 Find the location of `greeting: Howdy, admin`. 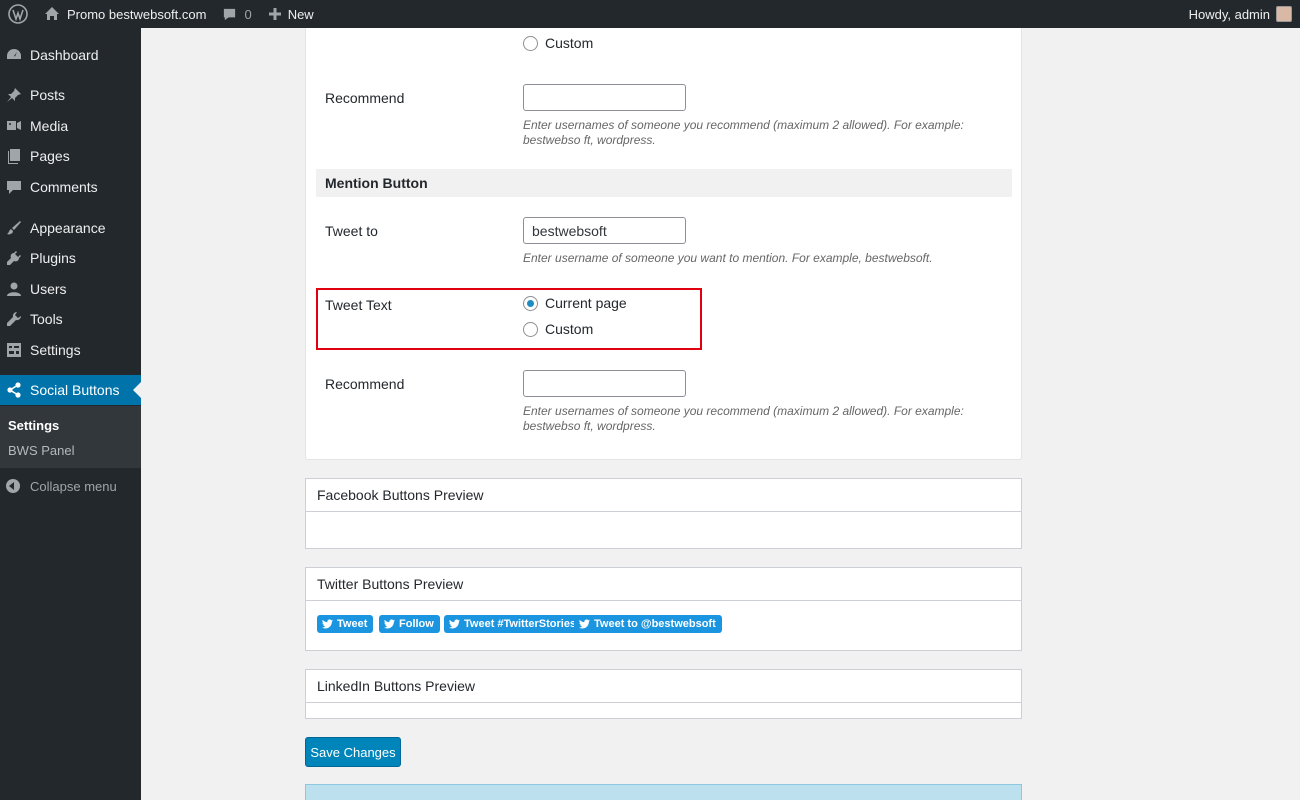

greeting: Howdy, admin is located at coordinates (1229, 14).